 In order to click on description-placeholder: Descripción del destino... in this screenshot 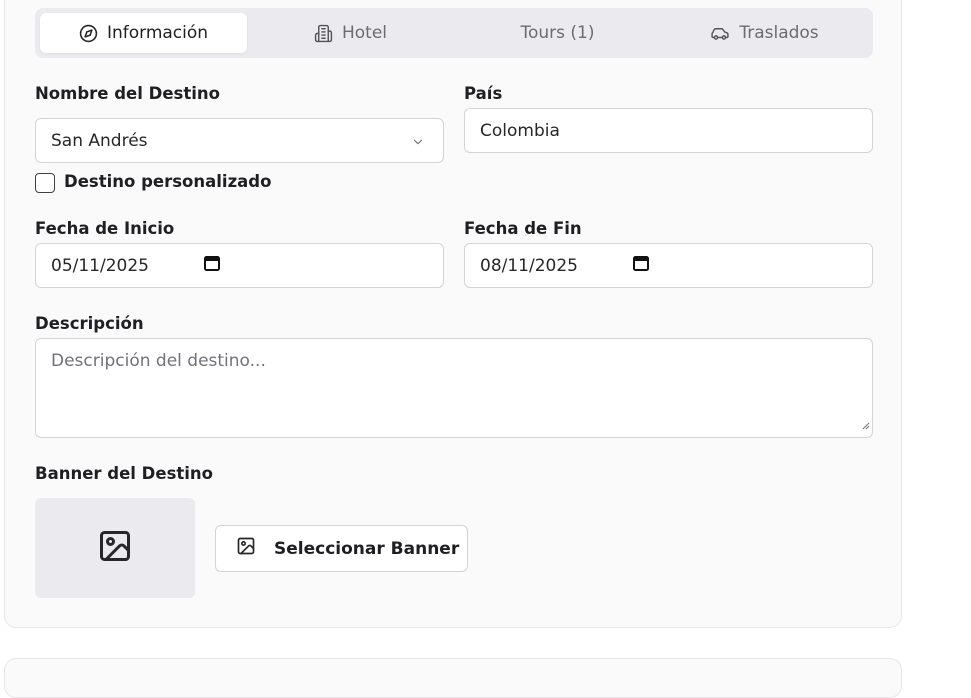, I will do `click(158, 361)`.